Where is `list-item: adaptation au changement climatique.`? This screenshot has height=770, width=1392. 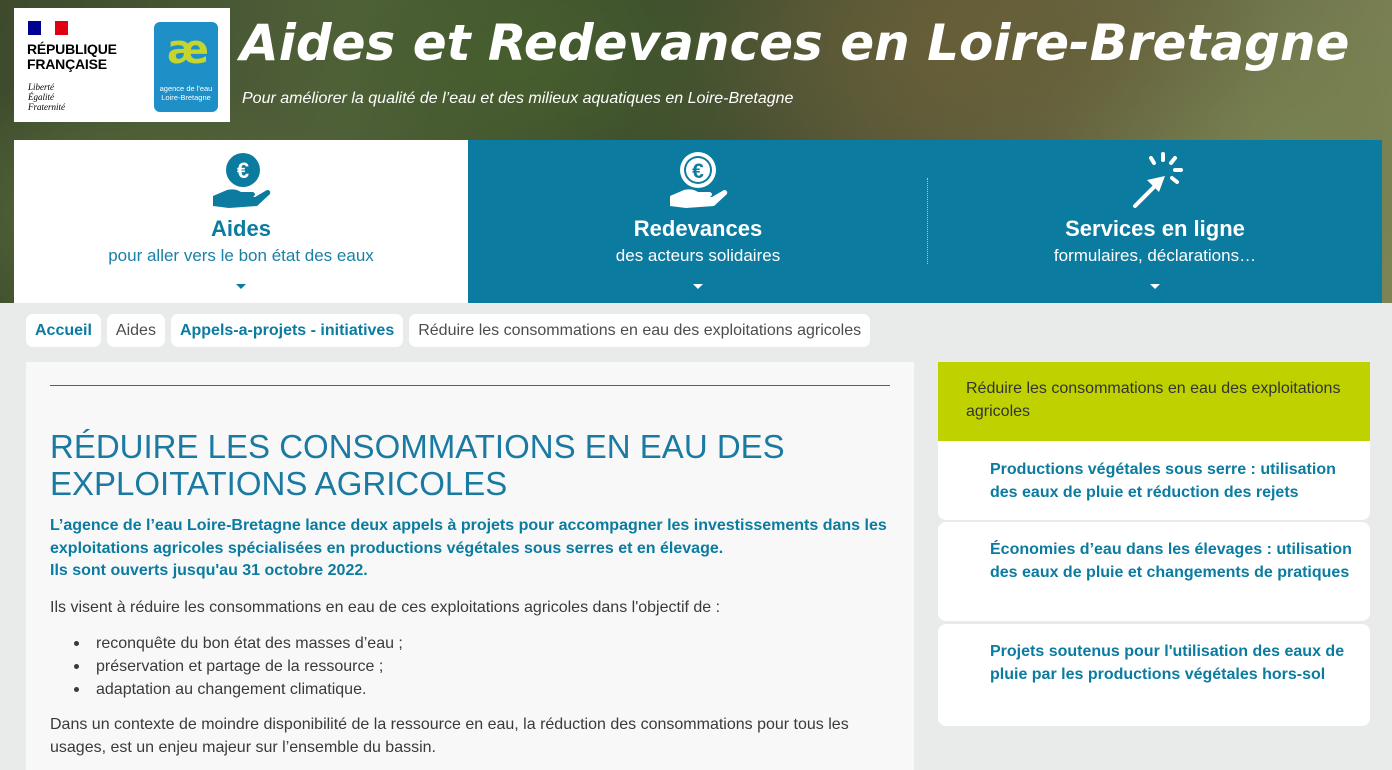 list-item: adaptation au changement climatique. is located at coordinates (472, 689).